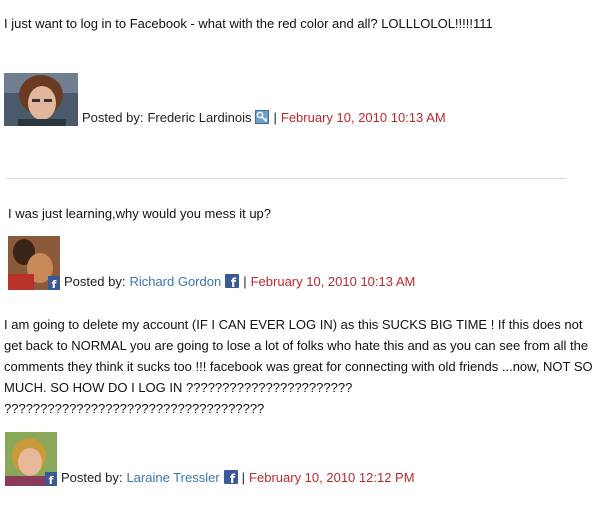 The width and height of the screenshot is (606, 520). Describe the element at coordinates (175, 282) in the screenshot. I see `author-link: Richard Gordon` at that location.